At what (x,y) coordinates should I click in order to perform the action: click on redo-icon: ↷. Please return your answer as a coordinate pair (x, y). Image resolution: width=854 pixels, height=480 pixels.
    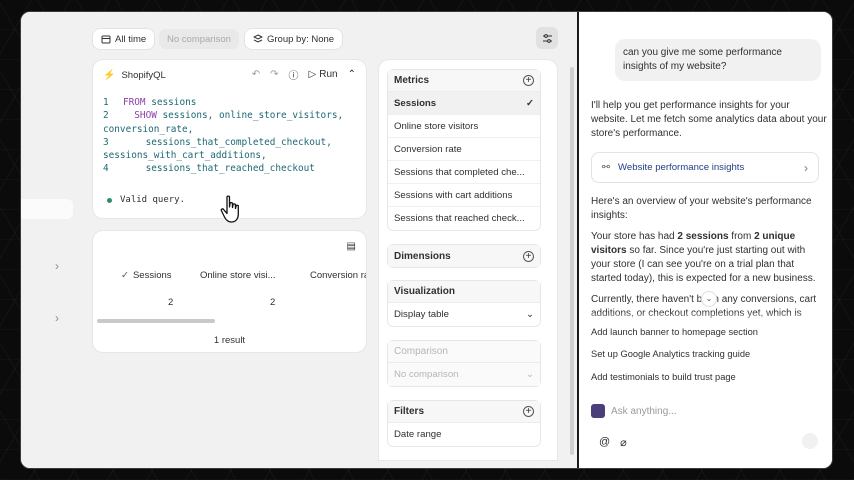
    Looking at the image, I should click on (274, 74).